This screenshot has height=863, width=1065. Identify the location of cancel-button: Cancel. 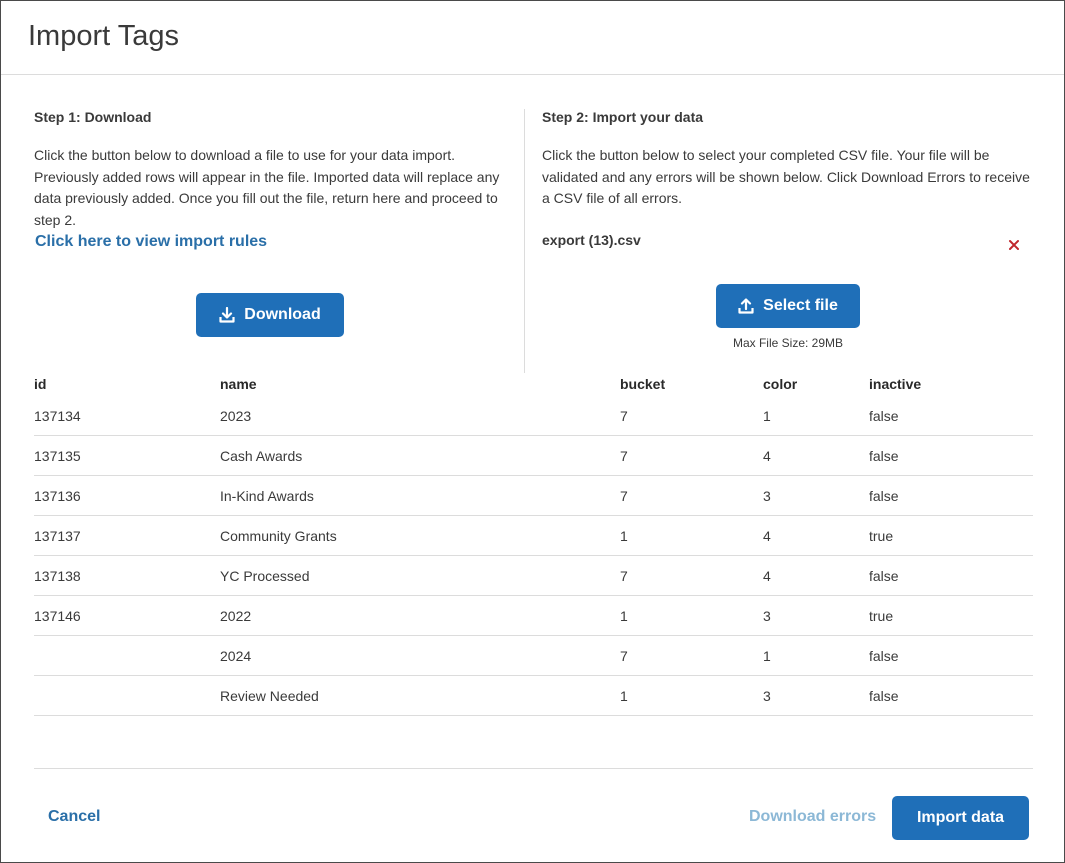
(74, 817).